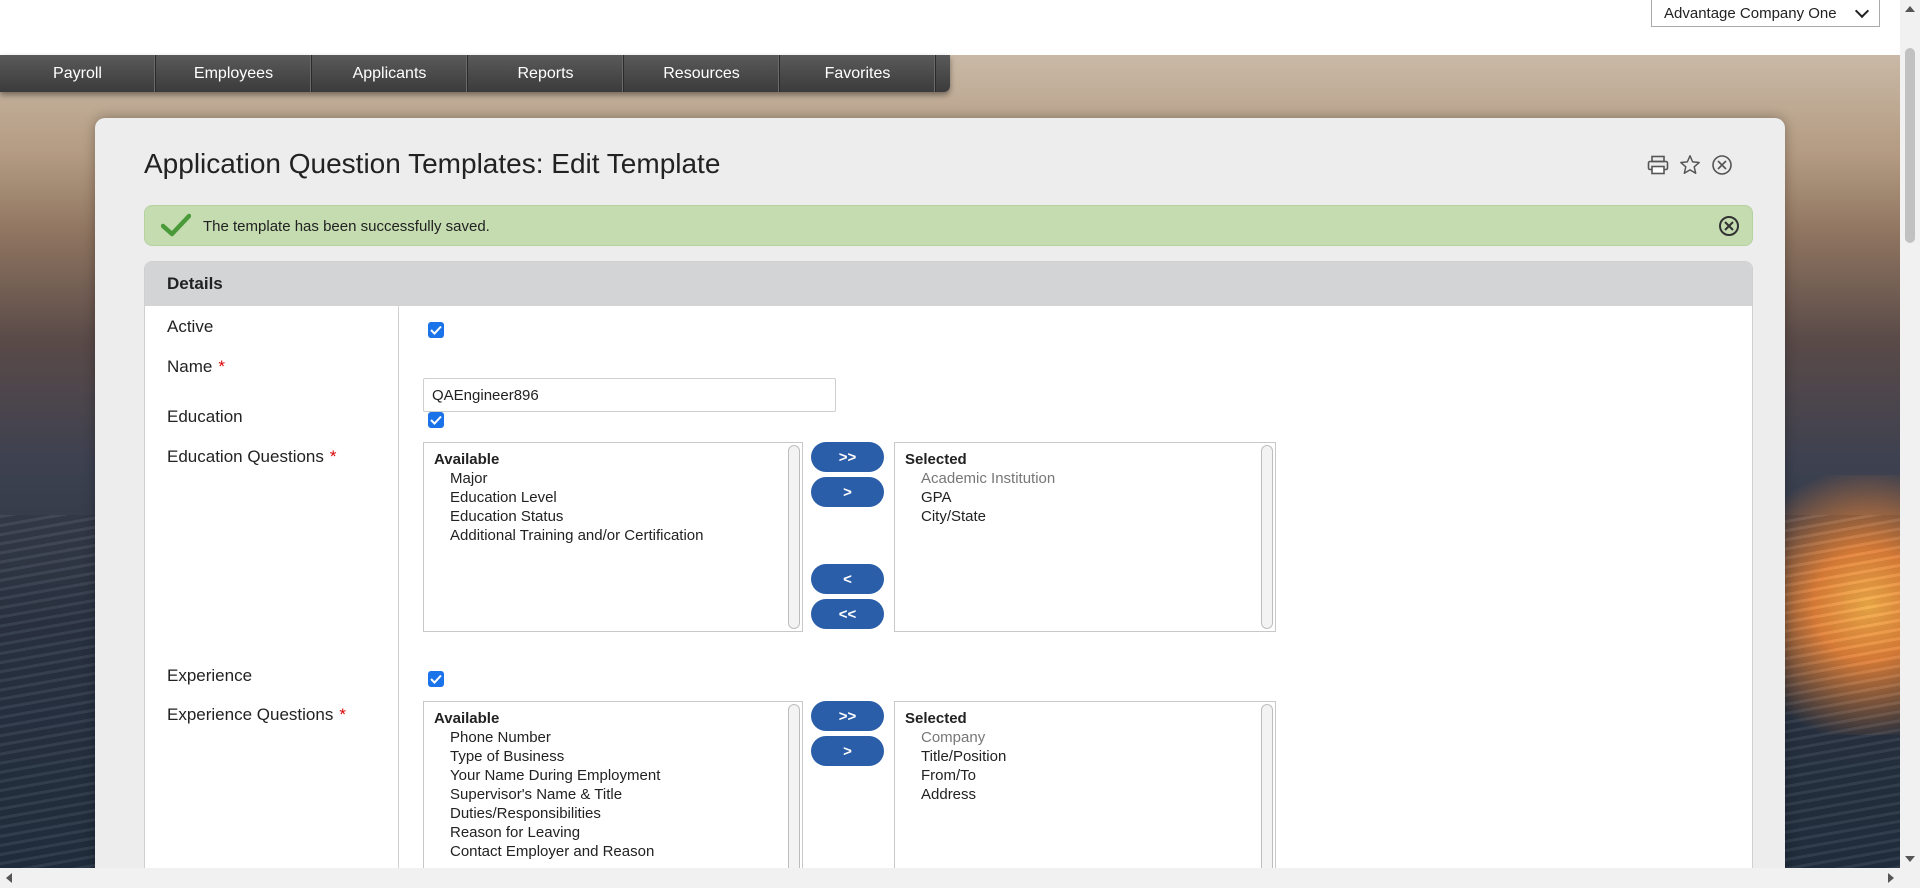 The height and width of the screenshot is (888, 1920). Describe the element at coordinates (436, 679) in the screenshot. I see `experience-checkbox` at that location.